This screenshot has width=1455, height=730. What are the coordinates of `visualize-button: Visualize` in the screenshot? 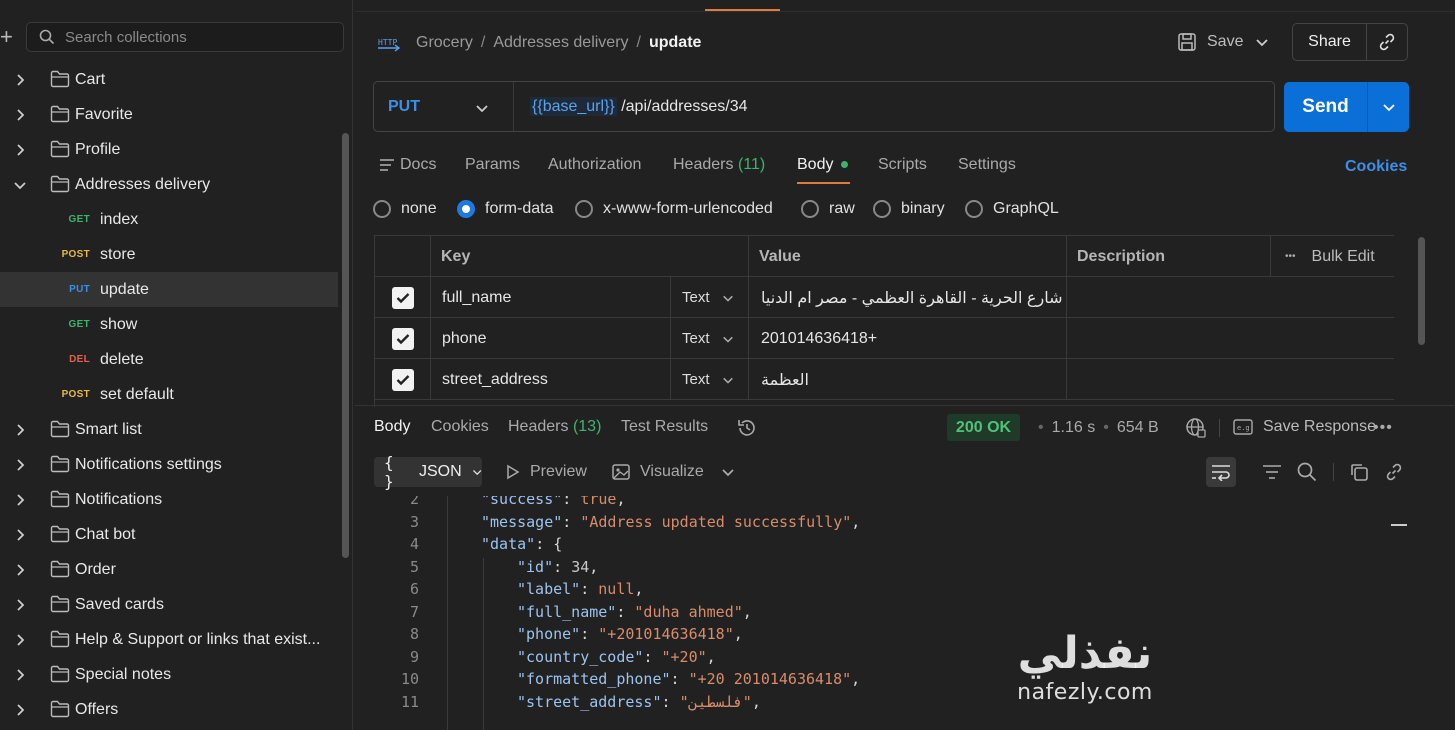 It's located at (658, 472).